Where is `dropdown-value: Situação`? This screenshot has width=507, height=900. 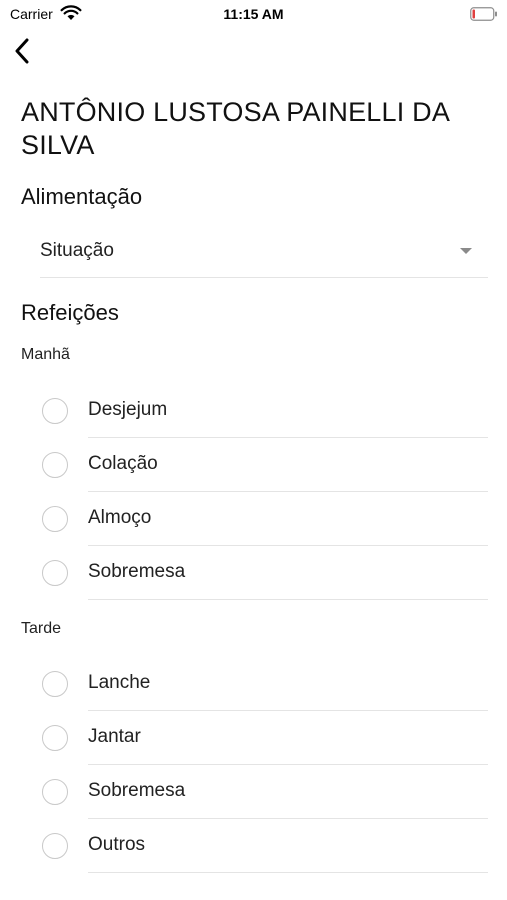 dropdown-value: Situação is located at coordinates (77, 250).